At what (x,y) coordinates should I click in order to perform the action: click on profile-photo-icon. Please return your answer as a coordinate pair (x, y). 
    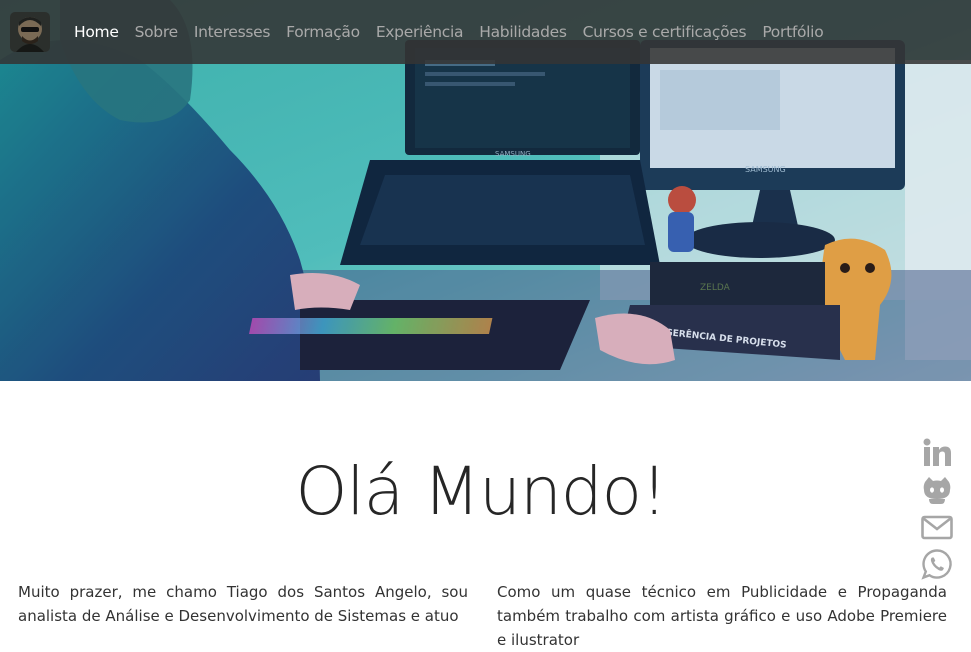
    Looking at the image, I should click on (30, 32).